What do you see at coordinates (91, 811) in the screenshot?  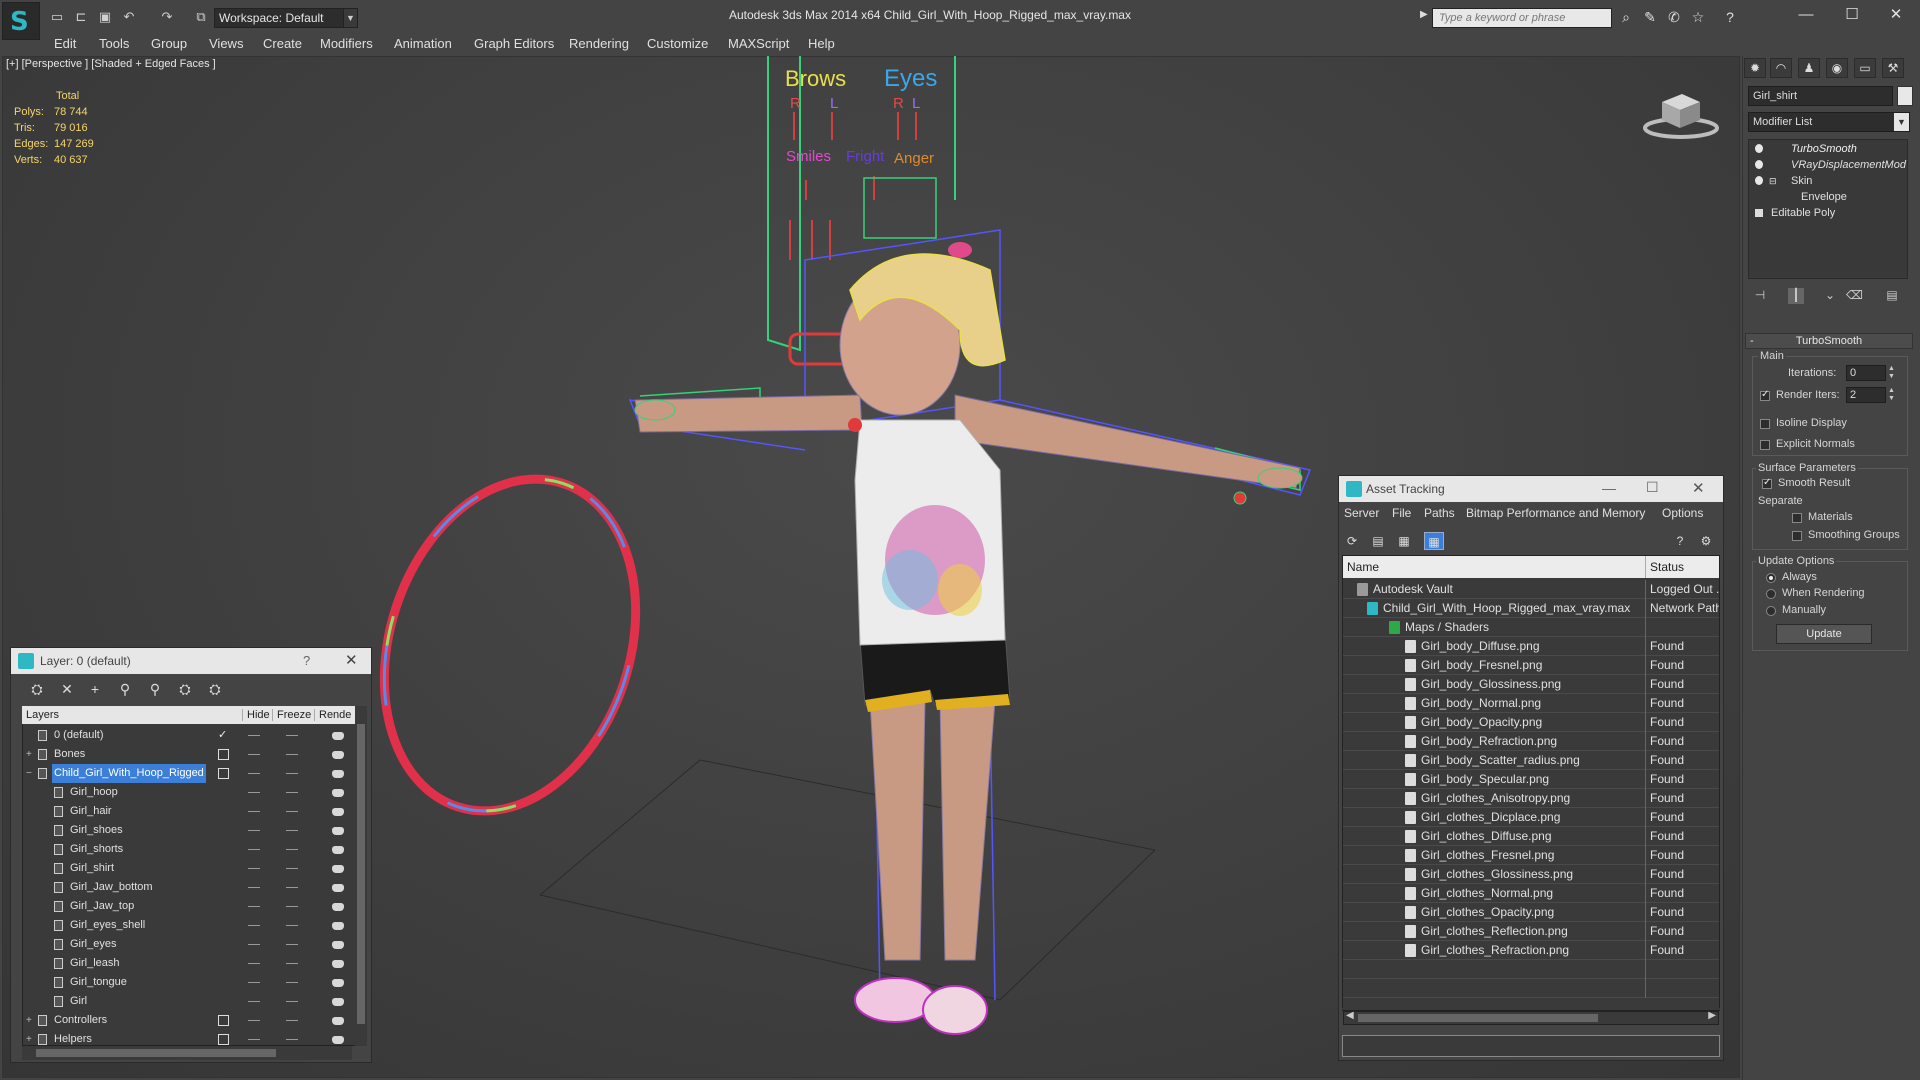 I see `layer-name: Girl_hair` at bounding box center [91, 811].